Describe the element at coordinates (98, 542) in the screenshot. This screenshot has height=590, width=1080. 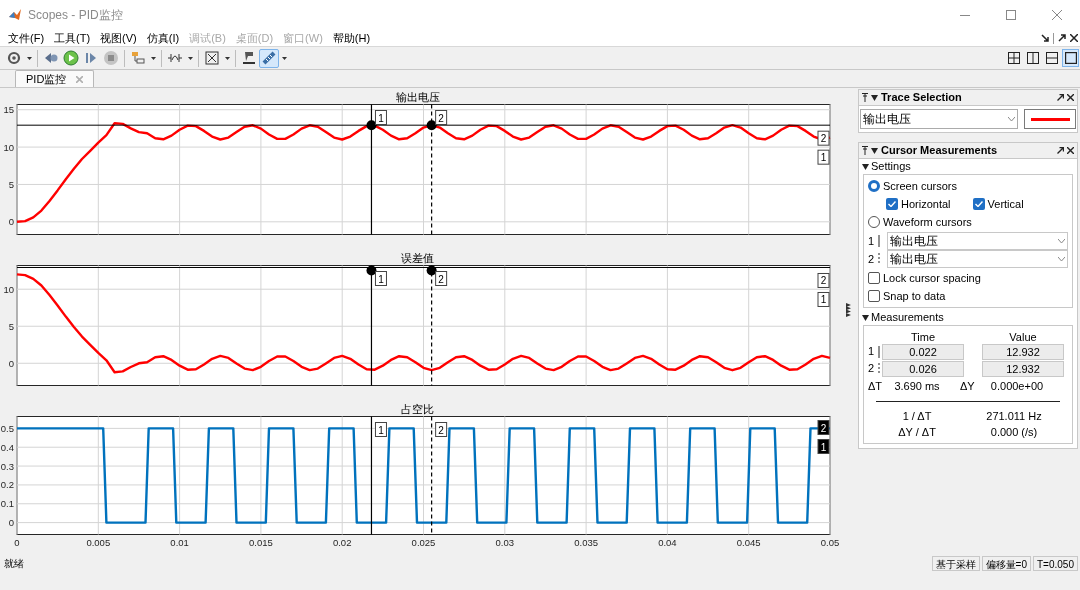
I see `axis-tick-label: 0.005` at that location.